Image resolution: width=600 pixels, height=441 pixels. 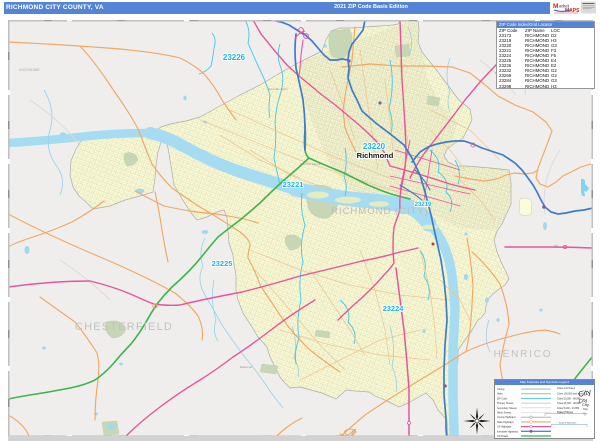 I want to click on svg-text: Cities and Towns, so click(x=566, y=388).